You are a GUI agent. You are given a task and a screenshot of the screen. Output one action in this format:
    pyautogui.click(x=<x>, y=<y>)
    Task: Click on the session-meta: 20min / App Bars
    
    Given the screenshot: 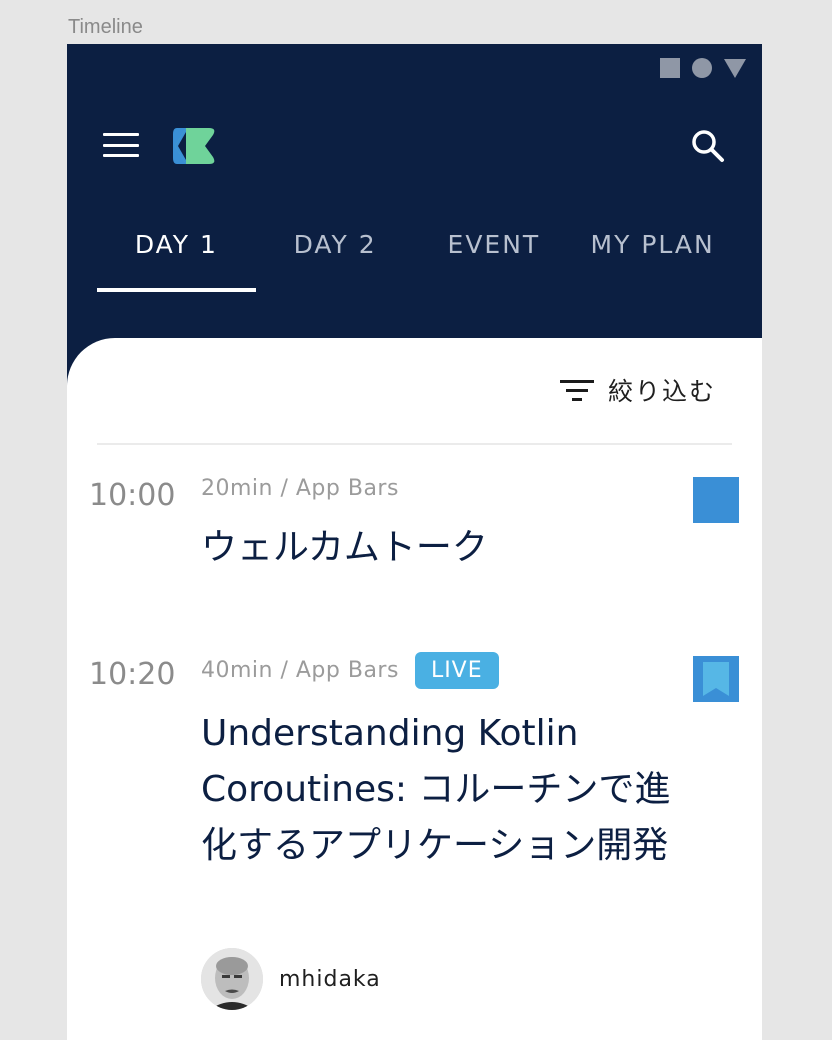 What is the action you would take?
    pyautogui.click(x=300, y=488)
    